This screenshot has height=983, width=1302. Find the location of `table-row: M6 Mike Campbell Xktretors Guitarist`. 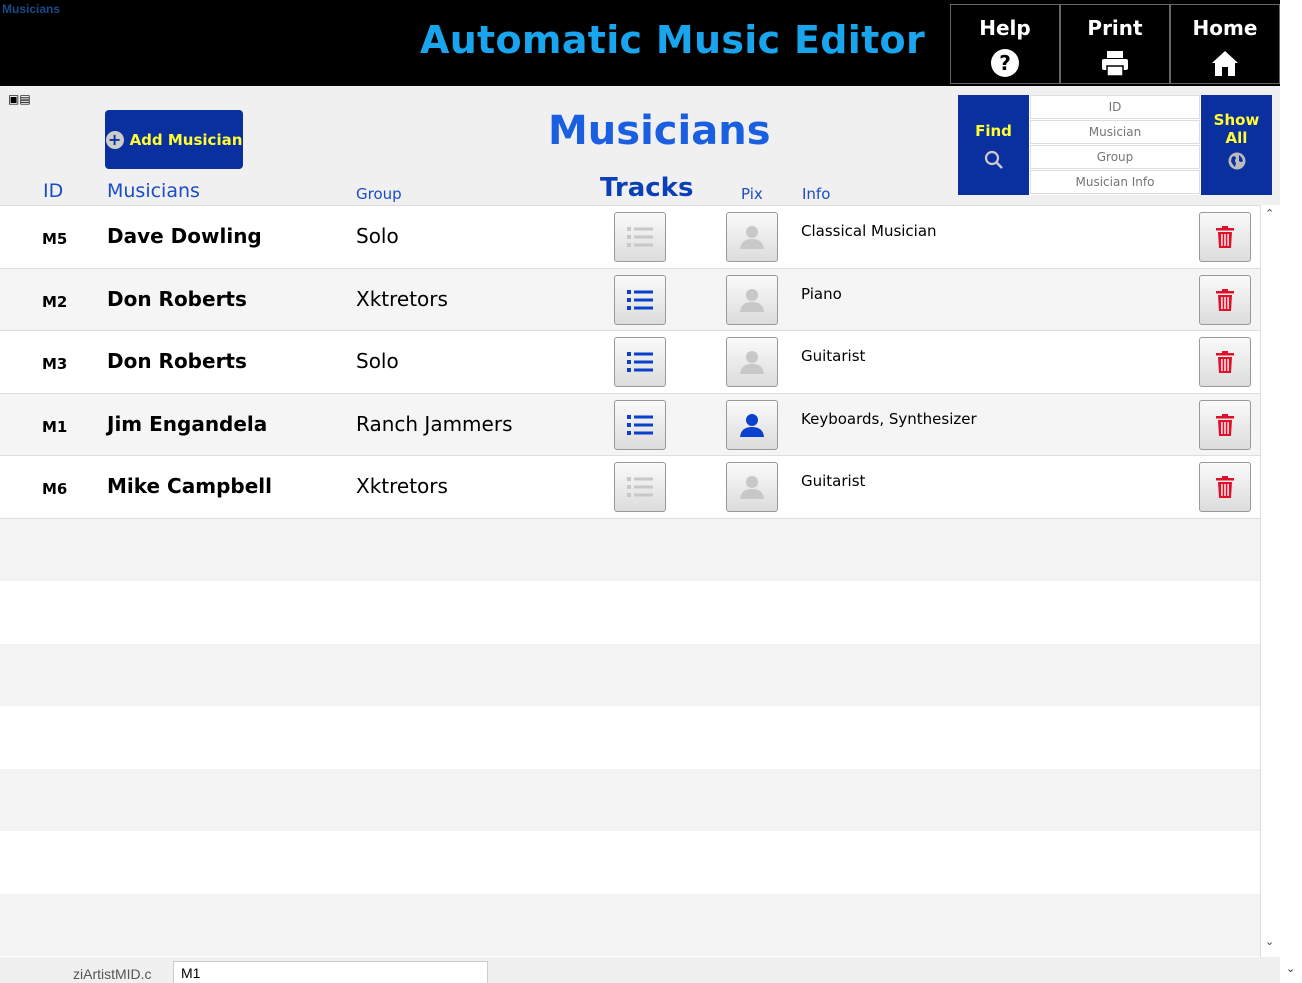

table-row: M6 Mike Campbell Xktretors Guitarist is located at coordinates (630, 487).